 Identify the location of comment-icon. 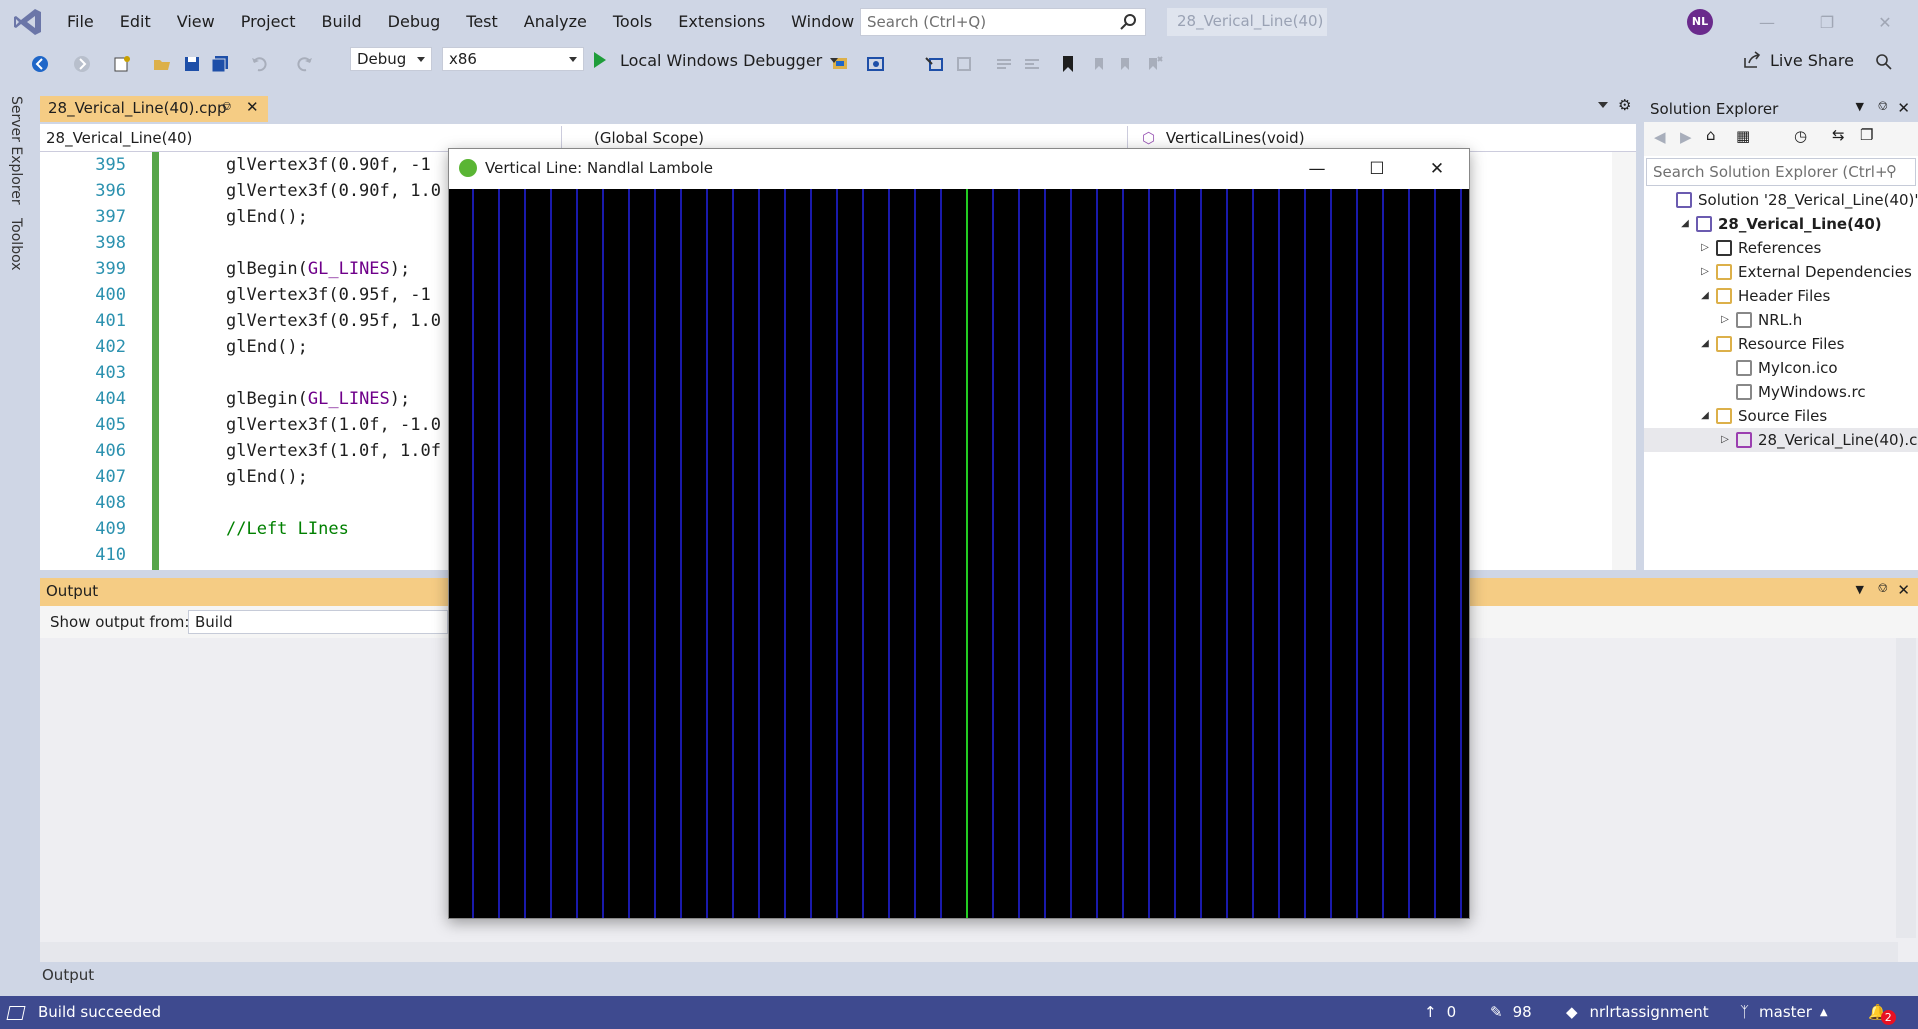
(1004, 64).